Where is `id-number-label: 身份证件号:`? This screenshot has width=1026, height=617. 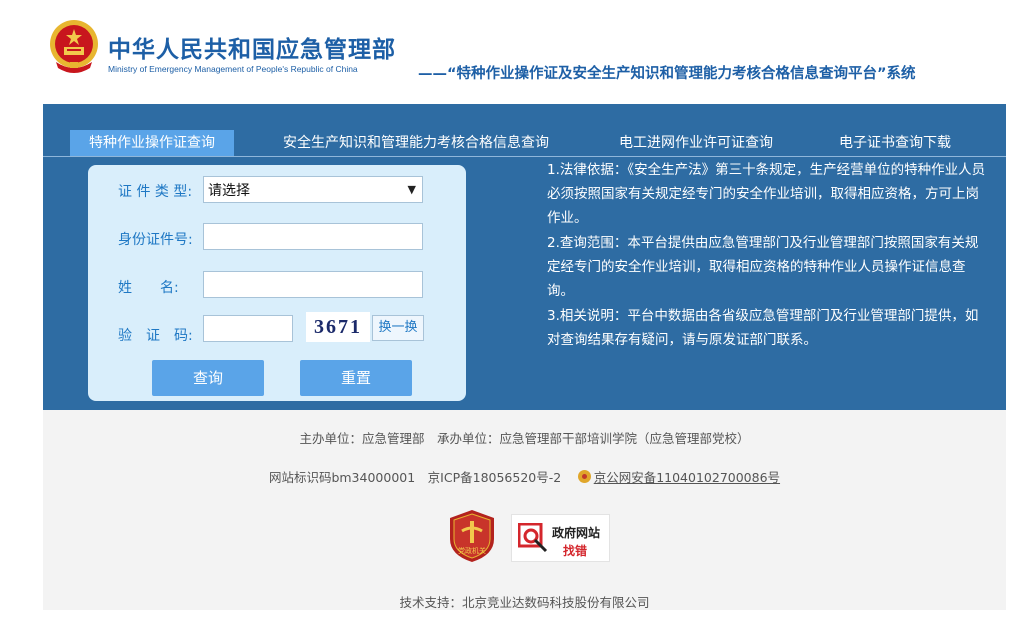
id-number-label: 身份证件号: is located at coordinates (155, 240).